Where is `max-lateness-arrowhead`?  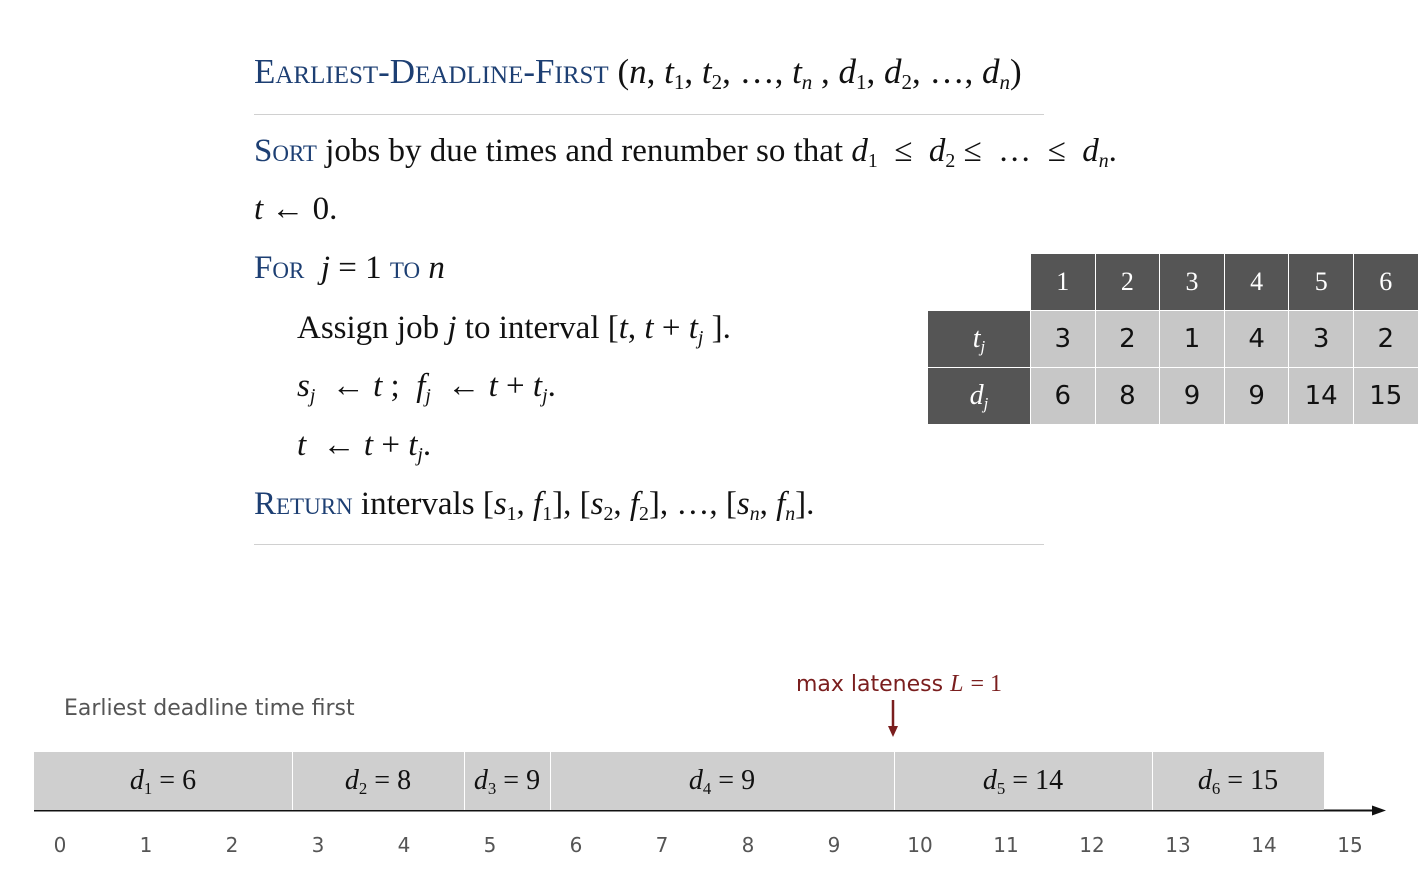
max-lateness-arrowhead is located at coordinates (893, 731).